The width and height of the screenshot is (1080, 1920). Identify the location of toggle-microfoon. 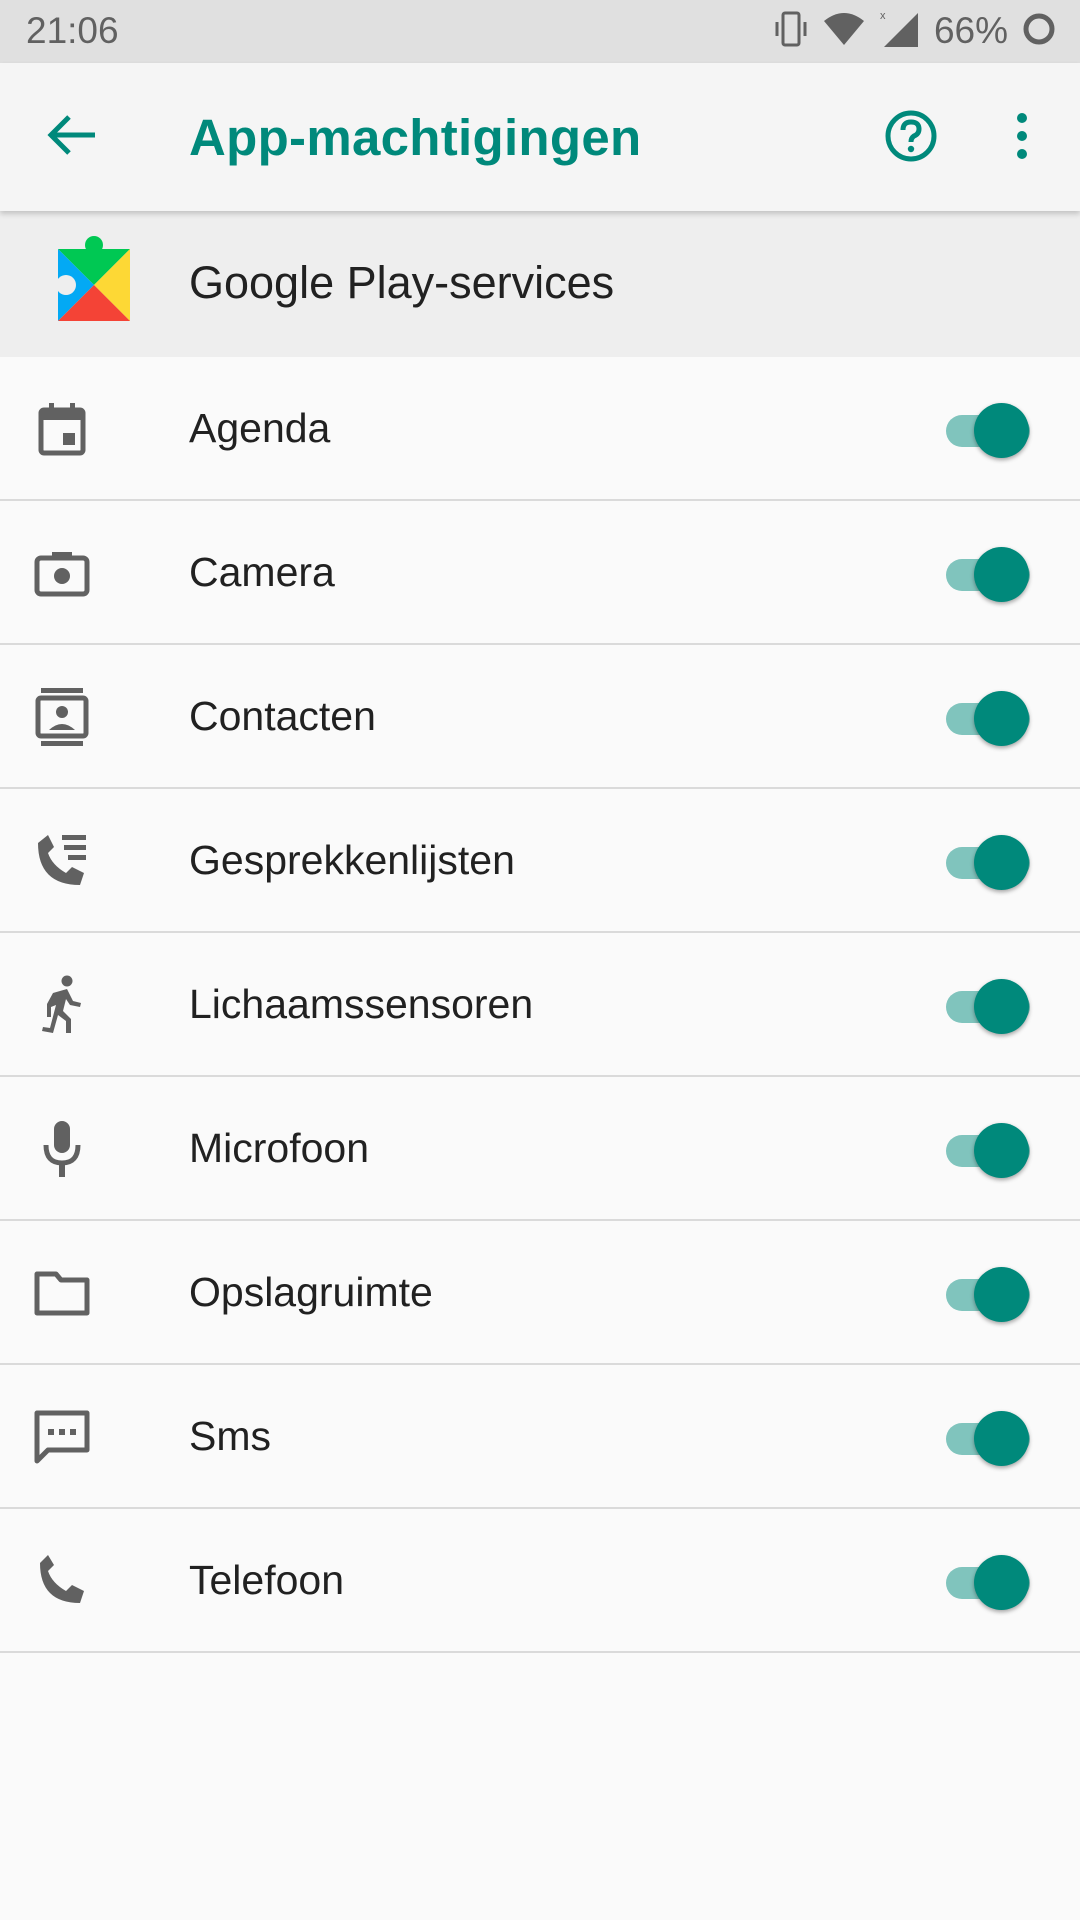
(988, 1150).